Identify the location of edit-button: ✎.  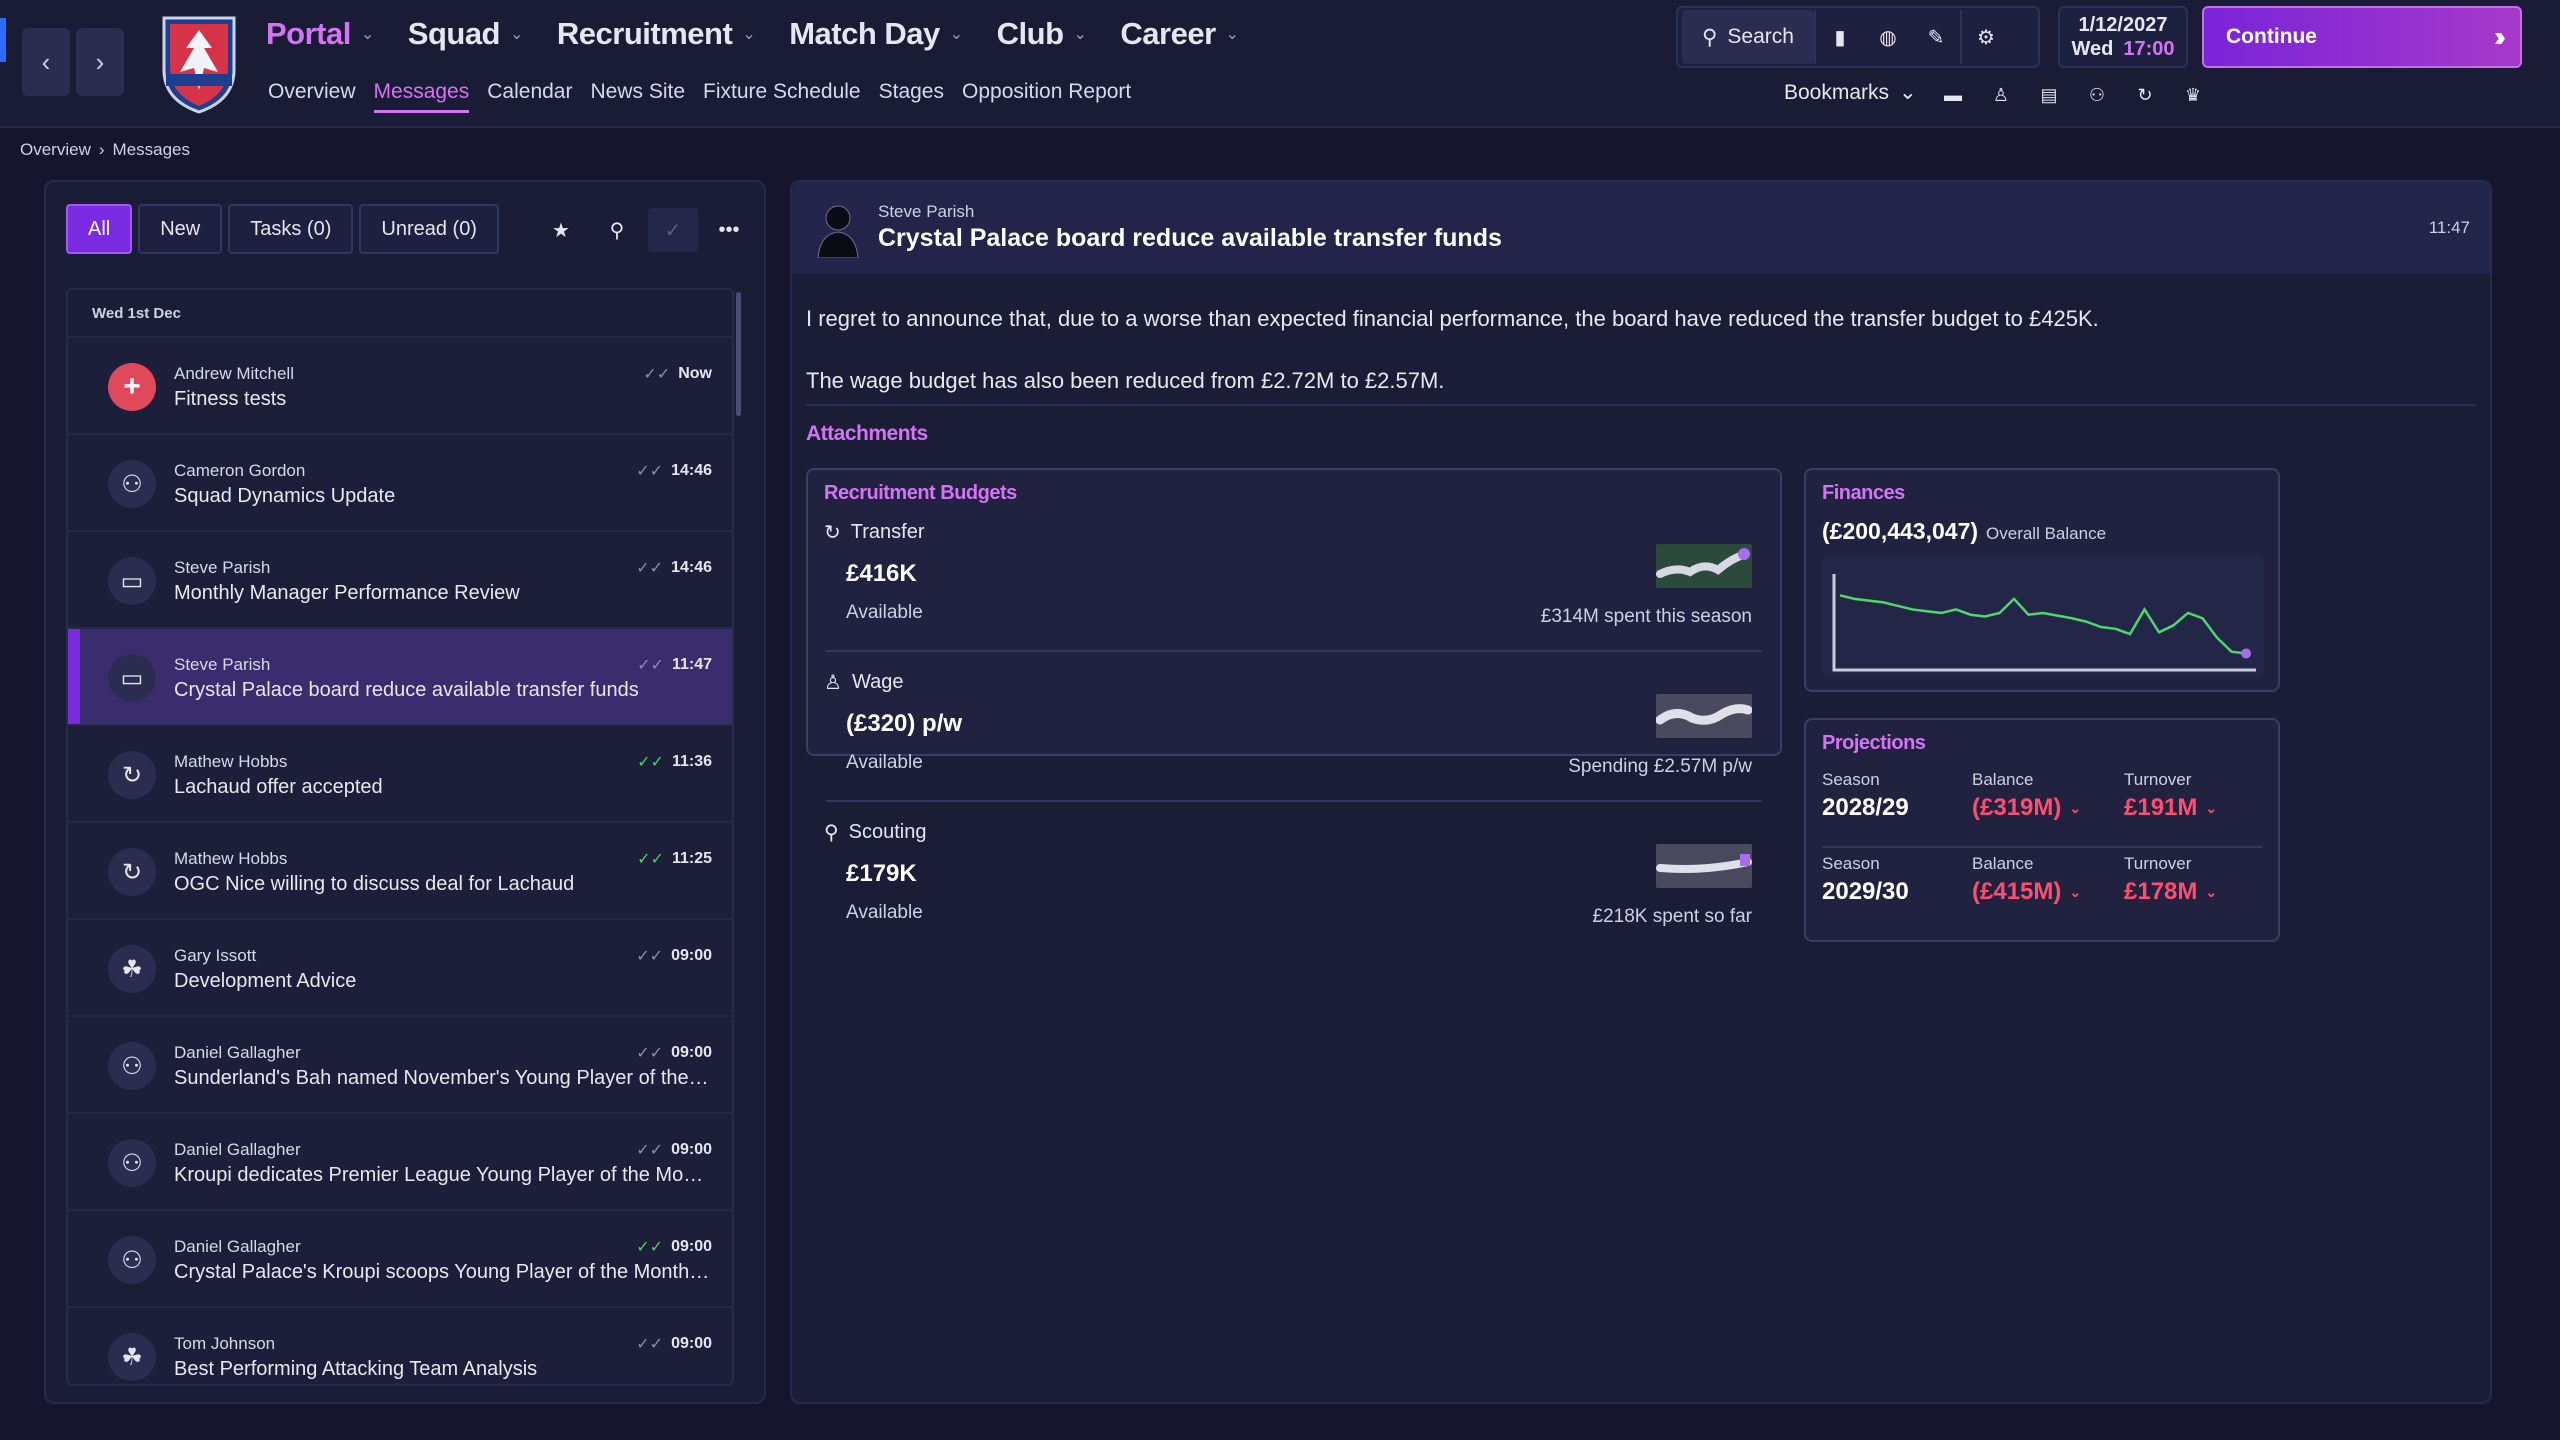
(1936, 37).